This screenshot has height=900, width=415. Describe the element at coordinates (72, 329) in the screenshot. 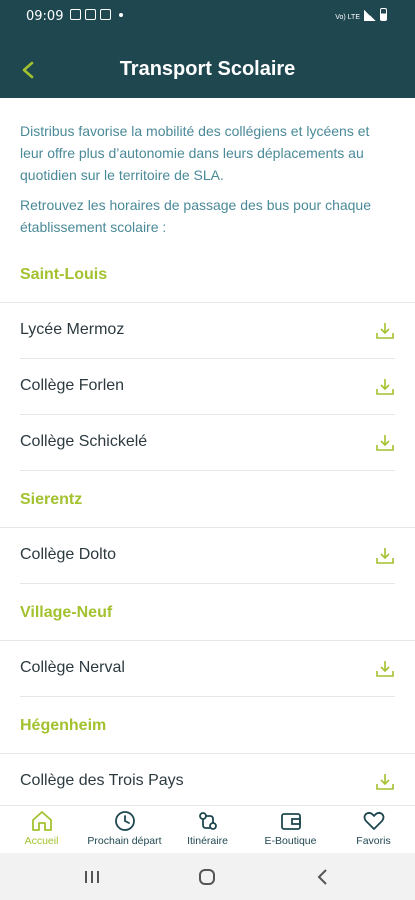

I see `school-name: Lycée Mermoz` at that location.